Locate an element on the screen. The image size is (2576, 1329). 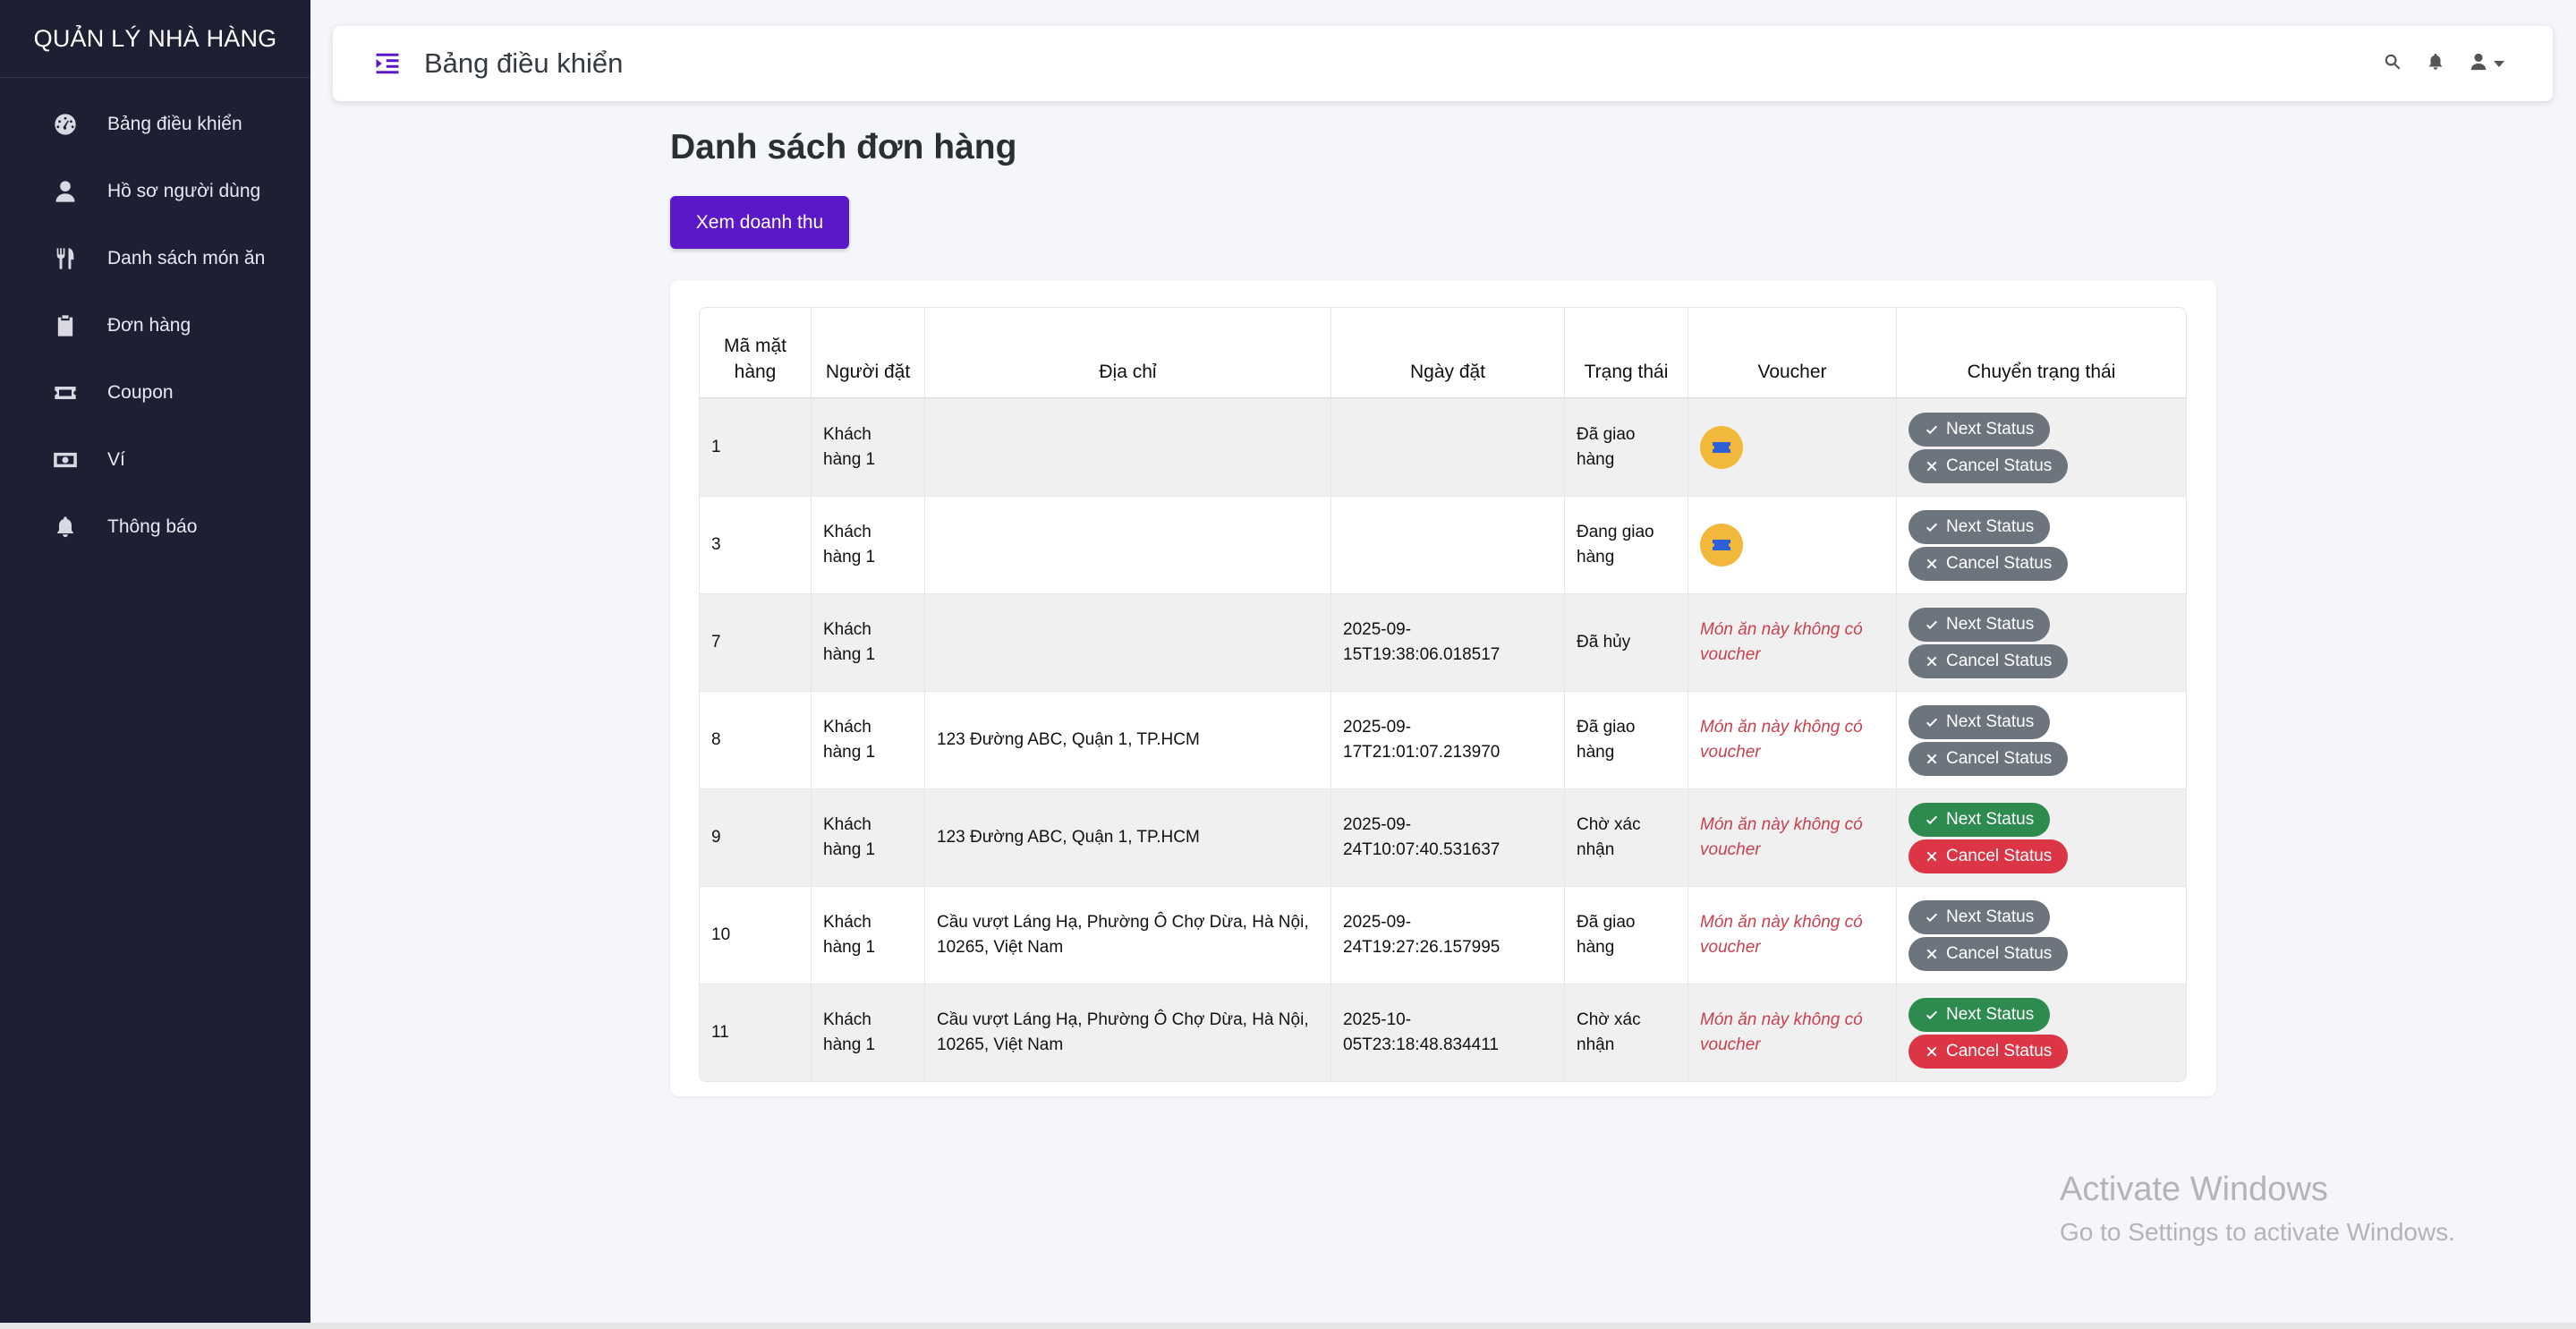
col-header-date: Ngày đặt is located at coordinates (1448, 353).